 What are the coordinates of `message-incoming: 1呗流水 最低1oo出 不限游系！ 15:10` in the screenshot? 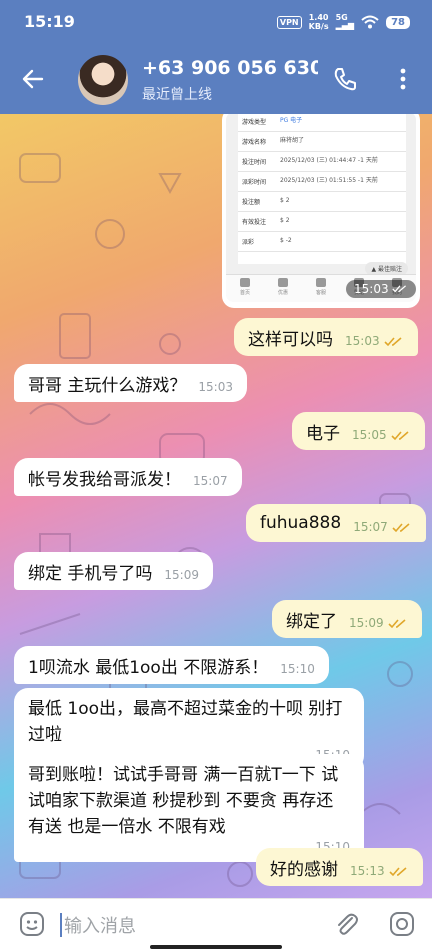 It's located at (171, 665).